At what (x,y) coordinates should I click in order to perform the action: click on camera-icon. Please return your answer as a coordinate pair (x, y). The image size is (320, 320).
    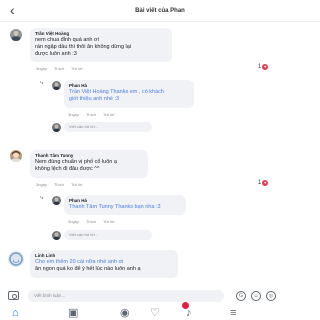
    Looking at the image, I should click on (13, 295).